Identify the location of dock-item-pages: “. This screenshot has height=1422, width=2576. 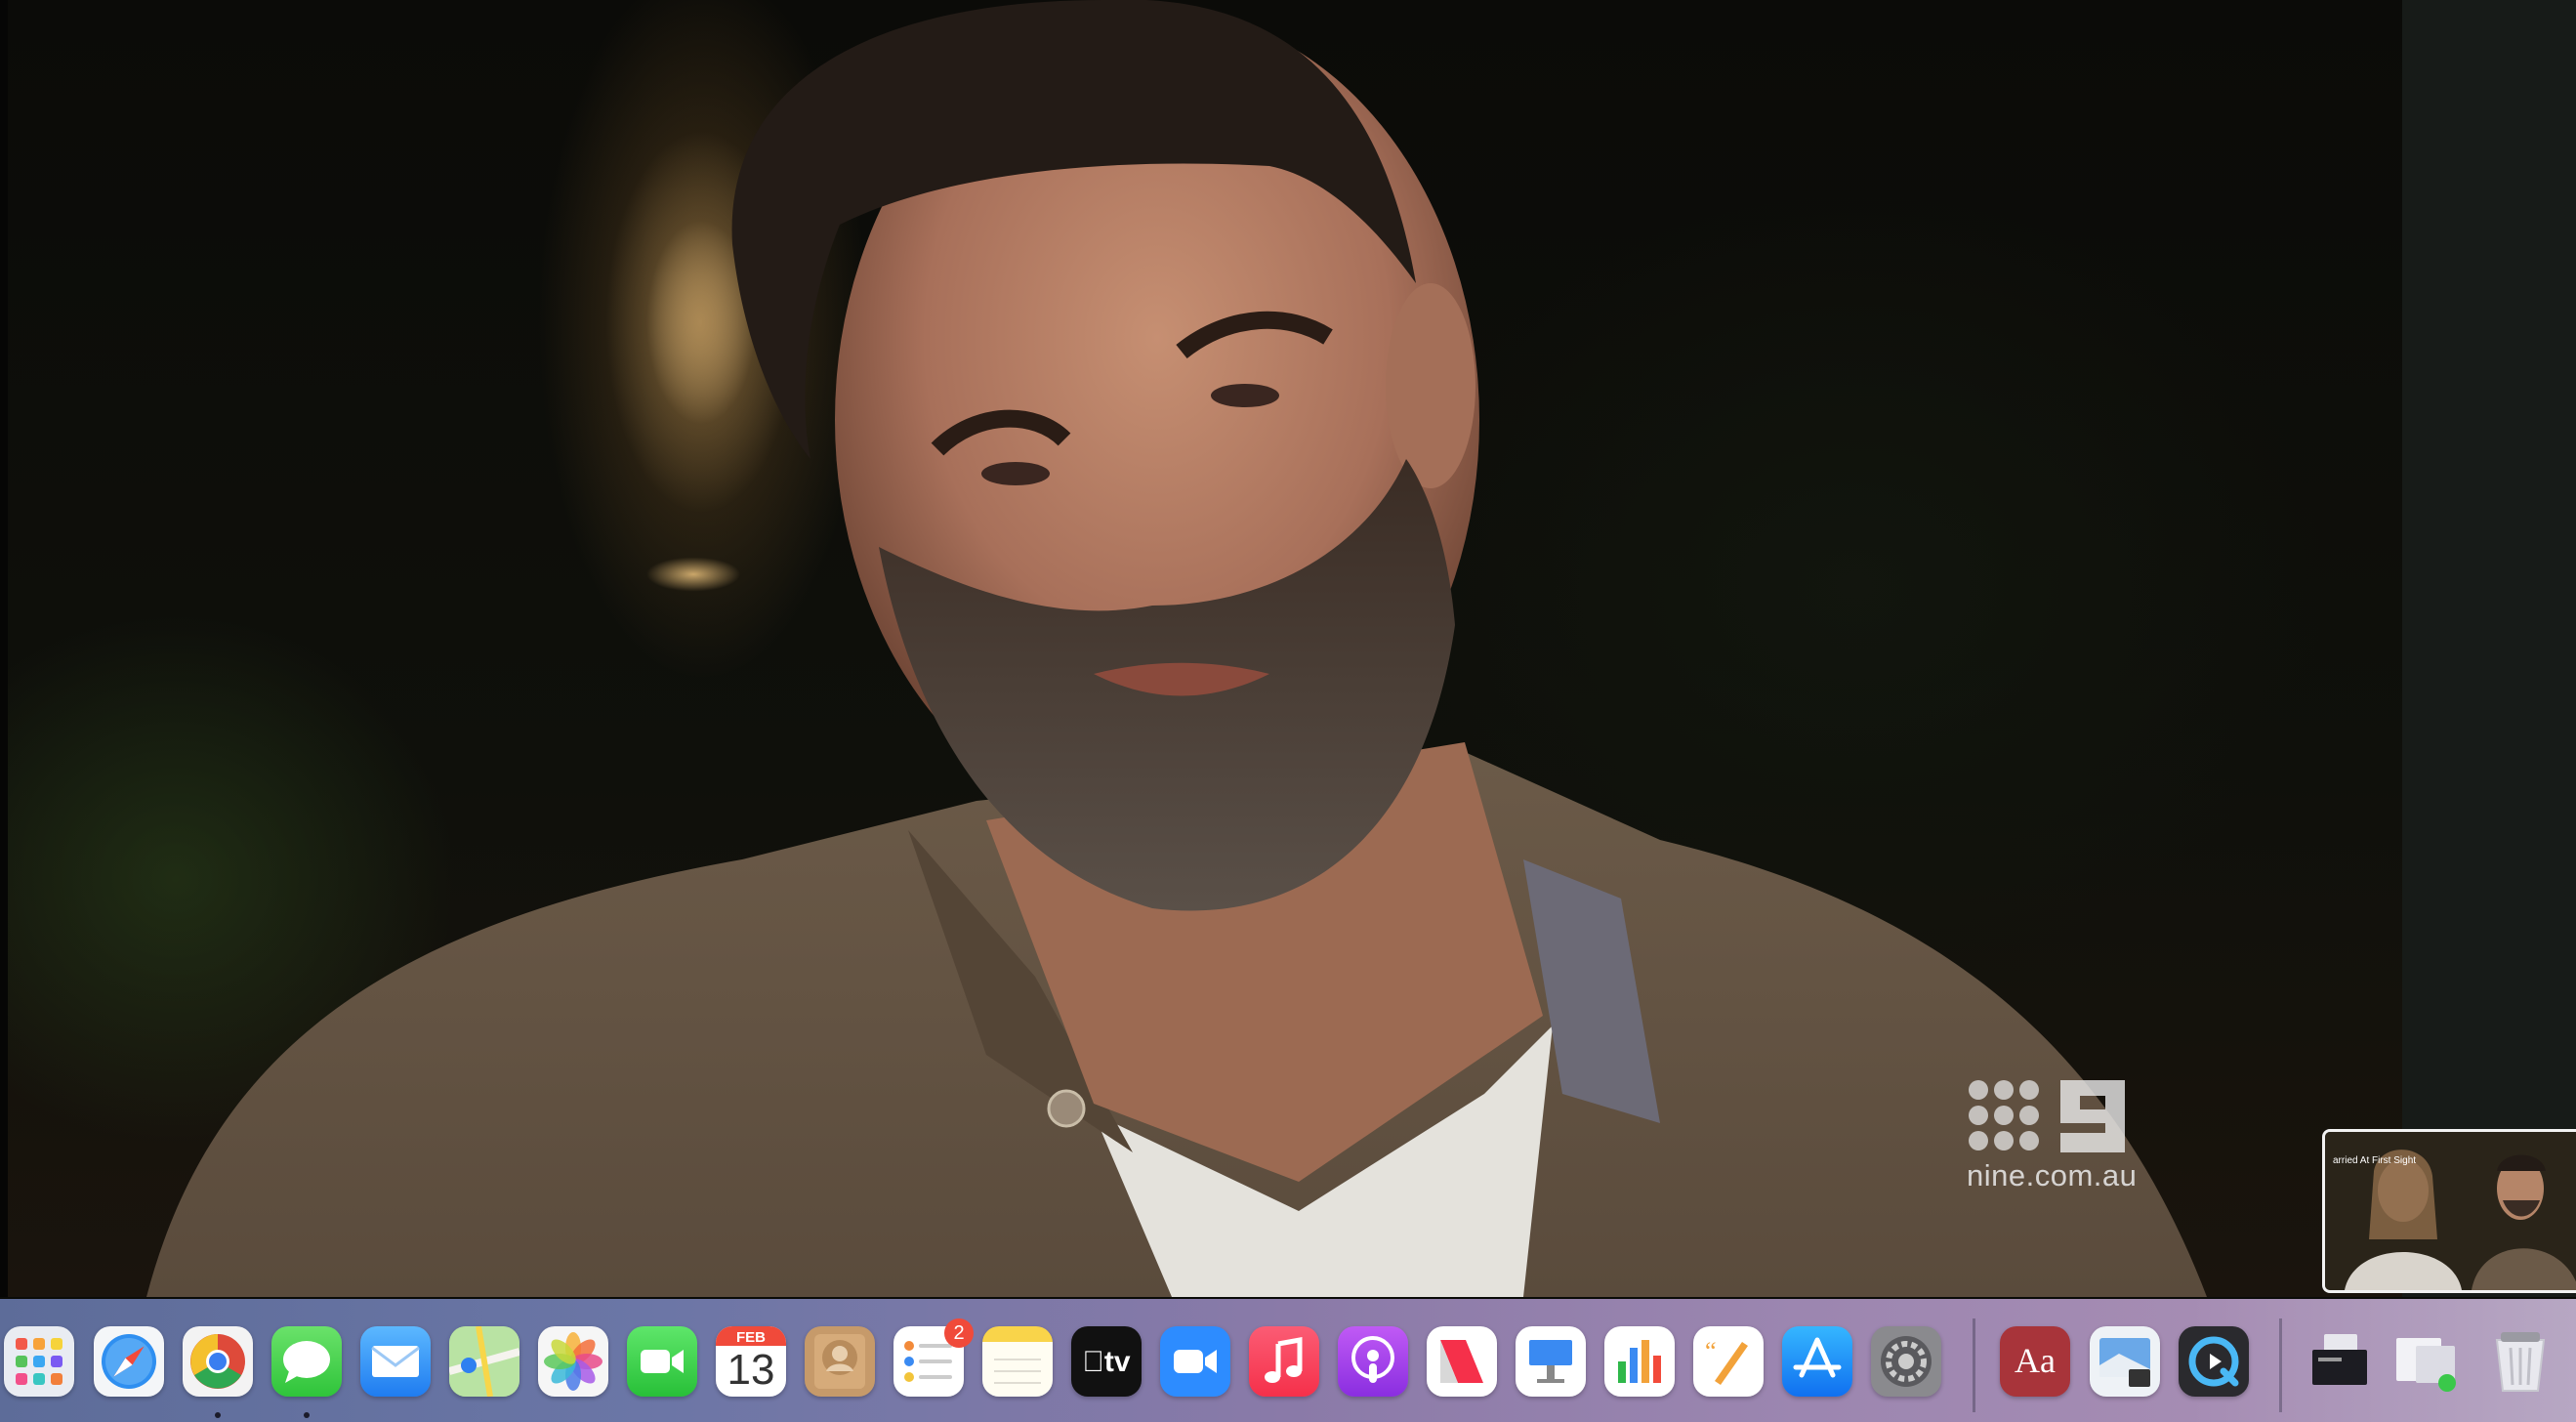
(1729, 1362).